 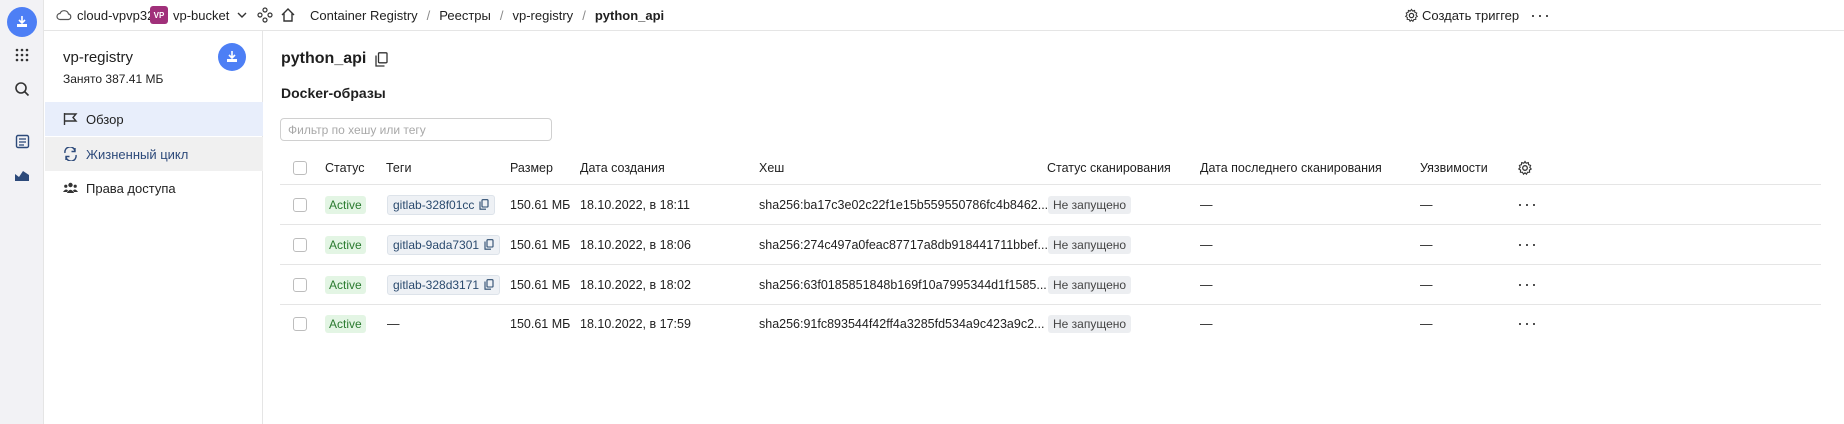 I want to click on repository-name: python_api, so click(x=324, y=58).